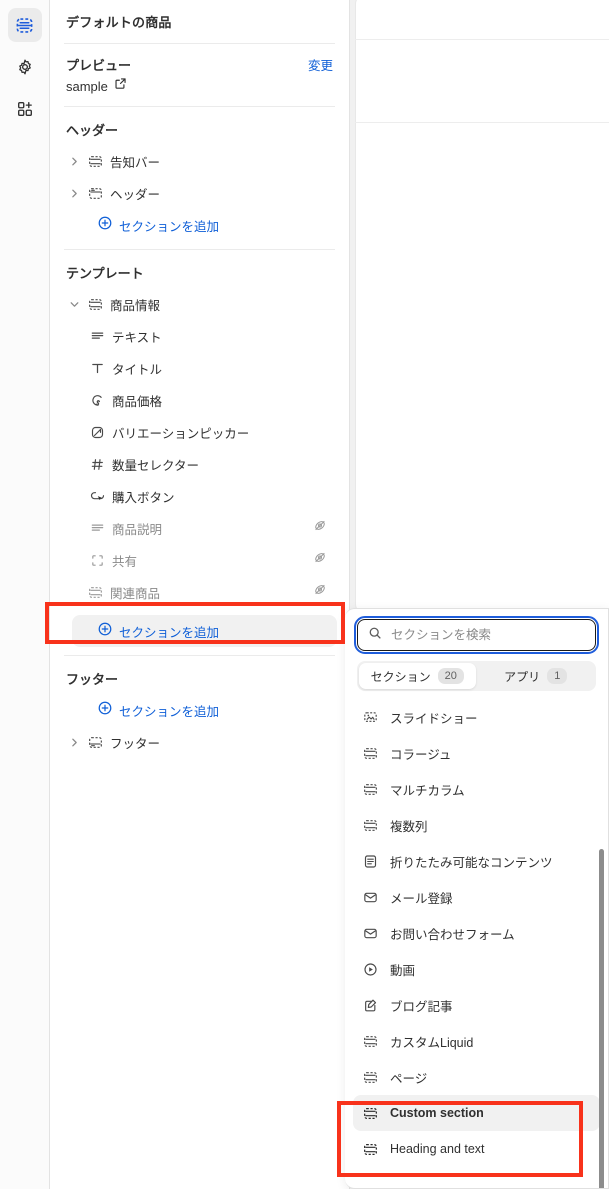  What do you see at coordinates (125, 561) in the screenshot?
I see `tree-node-label: 共有` at bounding box center [125, 561].